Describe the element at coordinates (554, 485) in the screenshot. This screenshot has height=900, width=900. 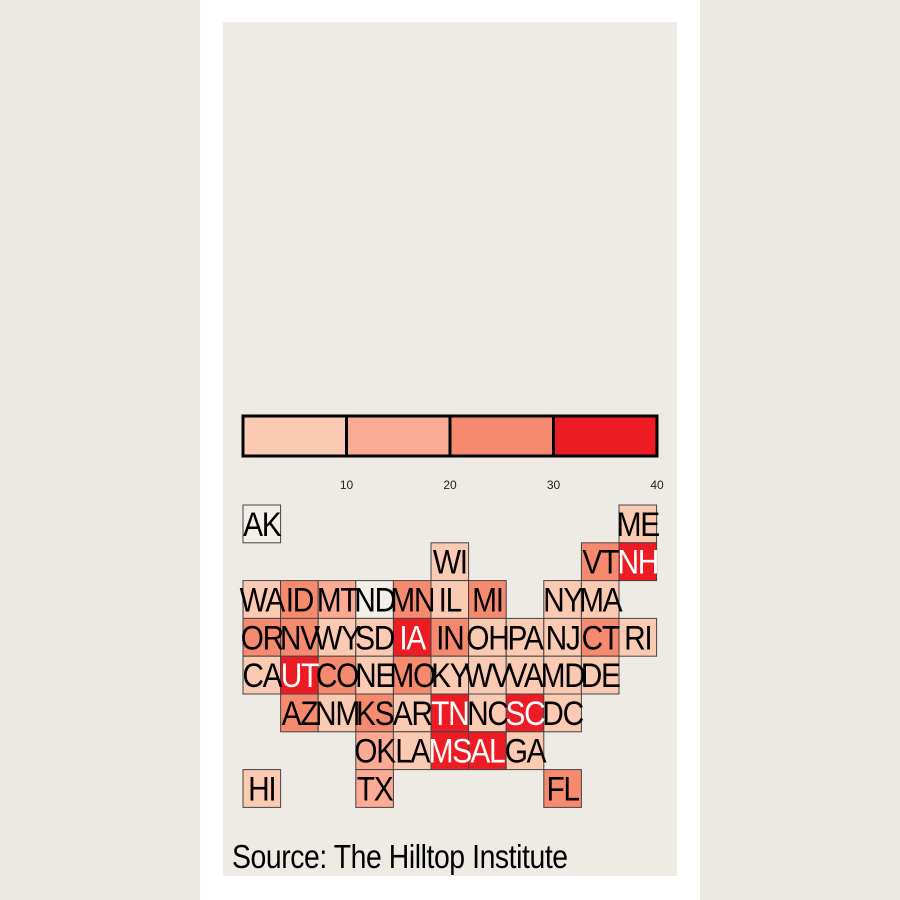
I see `legend-tick-label: 30` at that location.